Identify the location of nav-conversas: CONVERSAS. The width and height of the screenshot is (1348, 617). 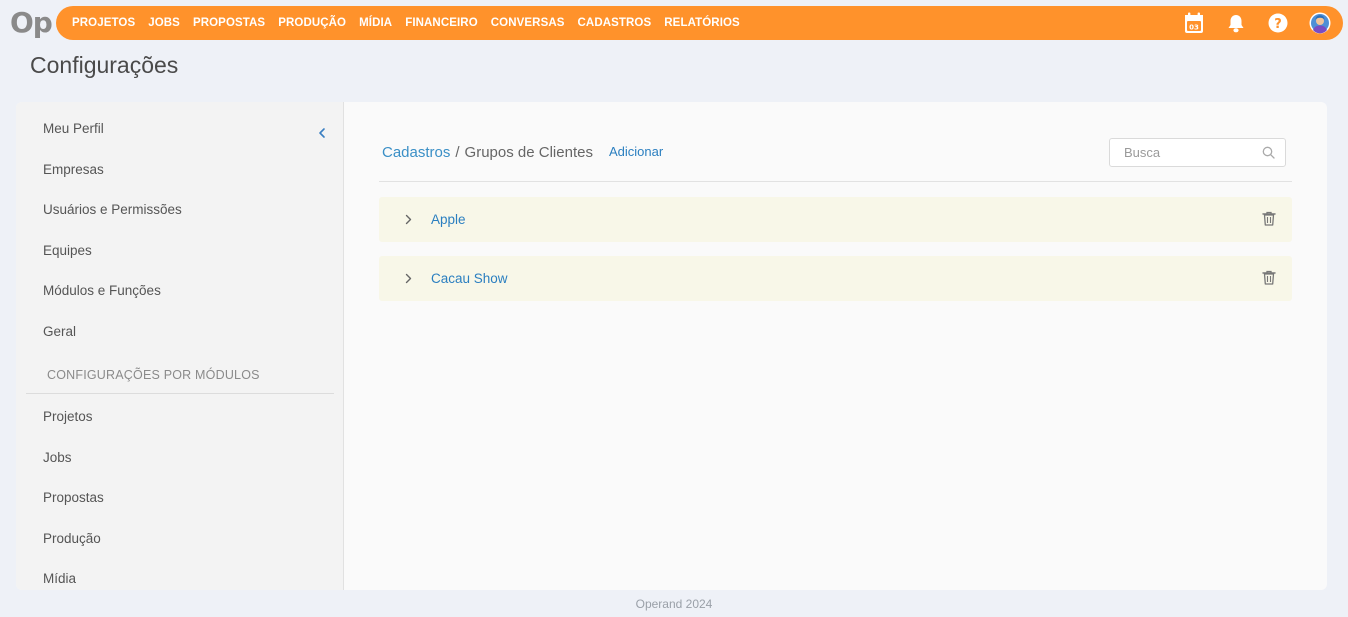
(528, 23).